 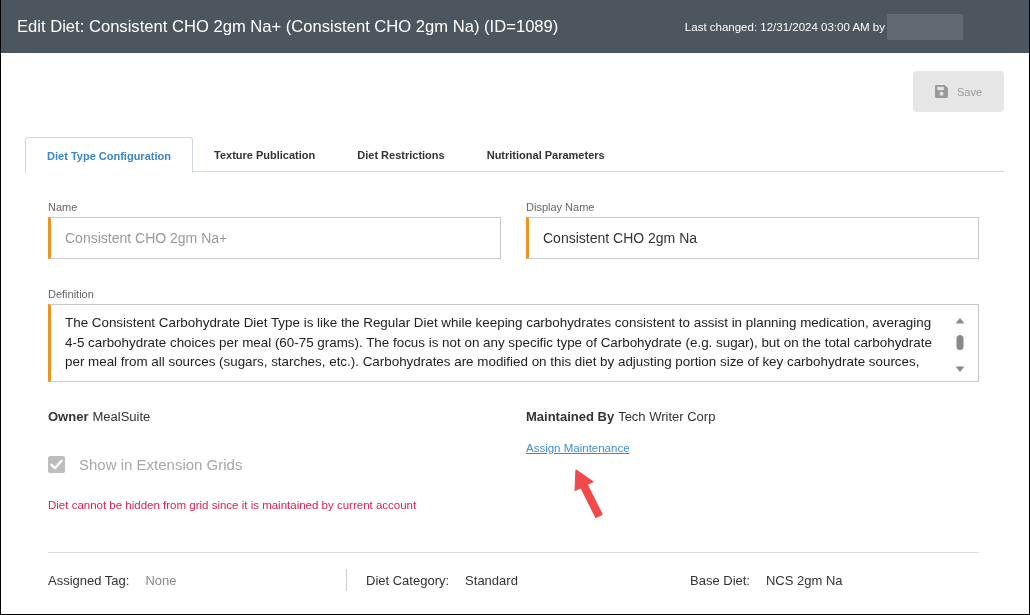 I want to click on footer-label: Assigned Tag:, so click(x=89, y=580).